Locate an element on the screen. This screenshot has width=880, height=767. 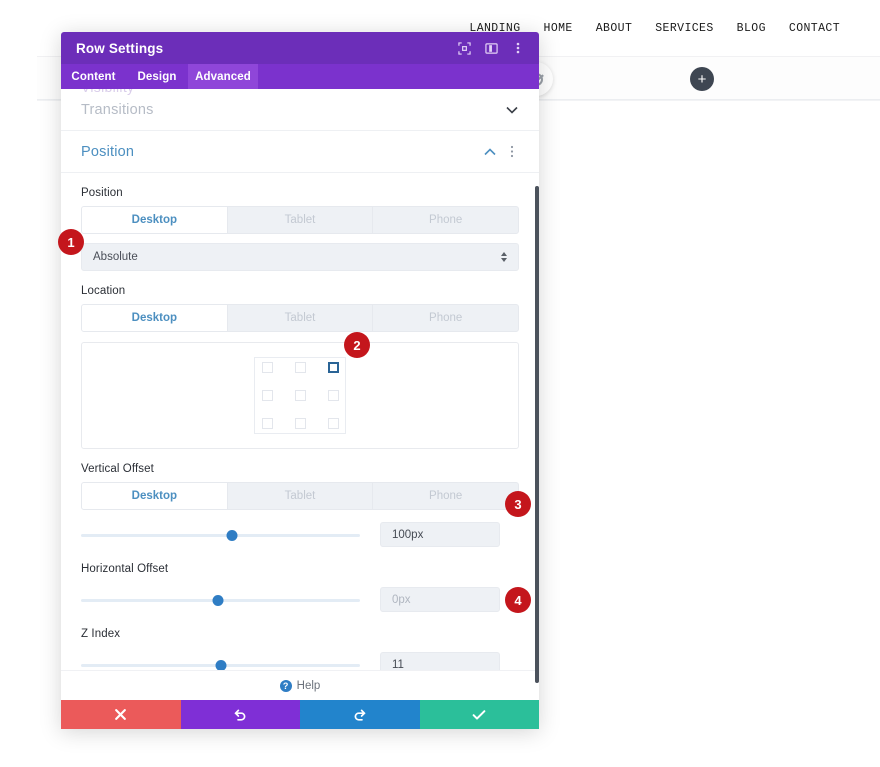
location-device-switch: Desktop Tablet Phone is located at coordinates (300, 318).